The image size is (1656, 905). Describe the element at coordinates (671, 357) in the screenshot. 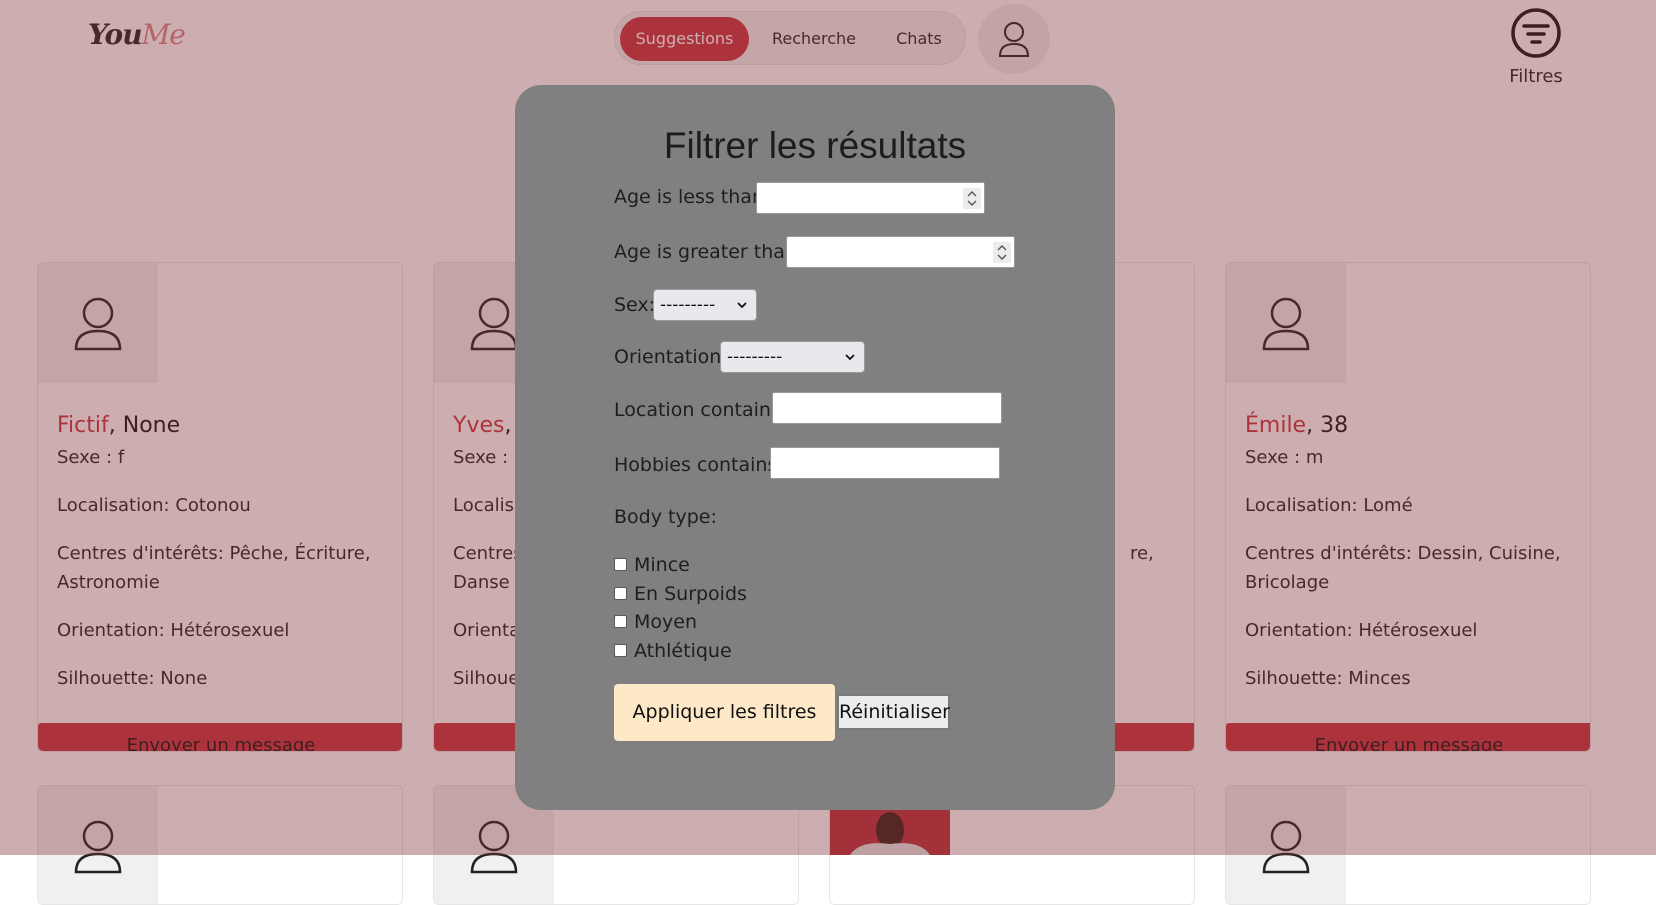

I see `orientation-label: Orientation:` at that location.